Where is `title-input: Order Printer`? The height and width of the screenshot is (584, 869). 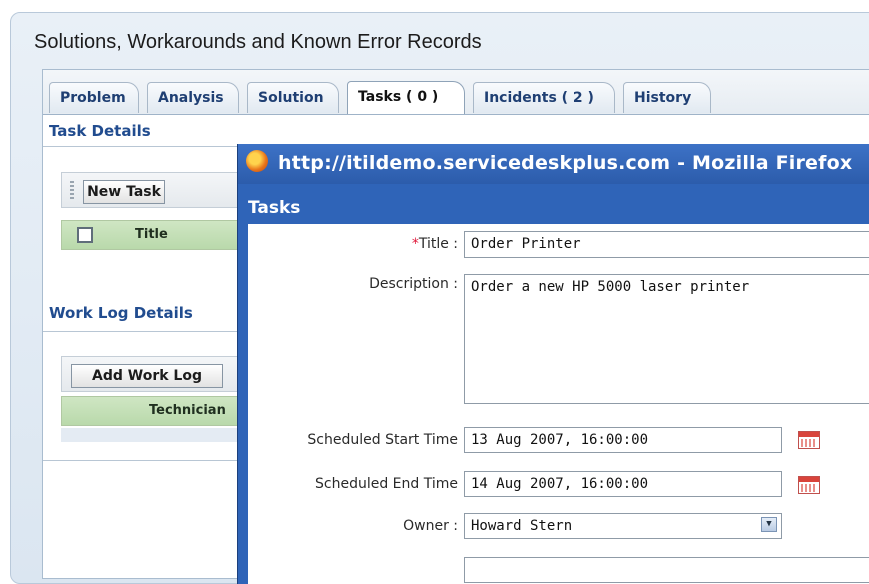 title-input: Order Printer is located at coordinates (666, 244).